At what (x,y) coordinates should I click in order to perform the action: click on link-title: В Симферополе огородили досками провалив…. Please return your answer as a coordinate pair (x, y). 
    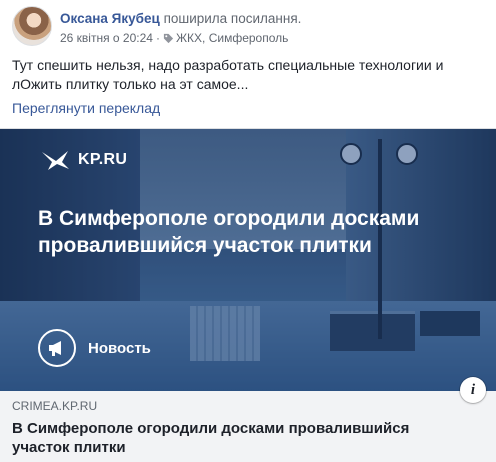
    Looking at the image, I should click on (232, 438).